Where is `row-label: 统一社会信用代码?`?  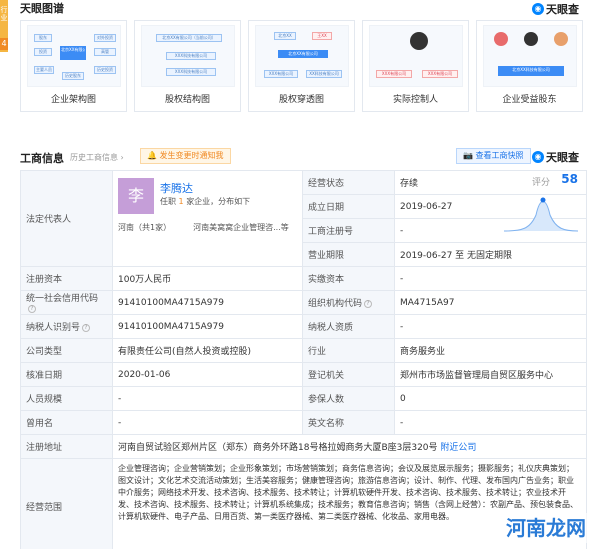
row-label: 统一社会信用代码? is located at coordinates (66, 302).